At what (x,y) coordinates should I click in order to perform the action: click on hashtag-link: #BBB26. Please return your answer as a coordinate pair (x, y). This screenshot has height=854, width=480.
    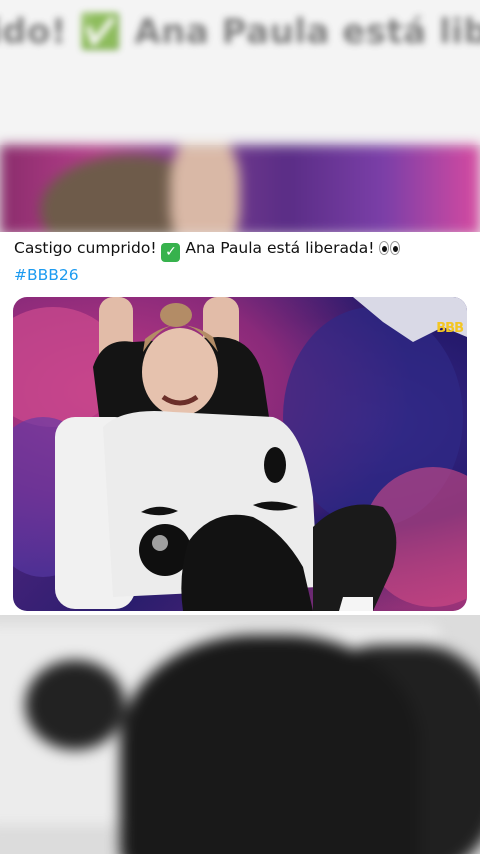
    Looking at the image, I should click on (242, 275).